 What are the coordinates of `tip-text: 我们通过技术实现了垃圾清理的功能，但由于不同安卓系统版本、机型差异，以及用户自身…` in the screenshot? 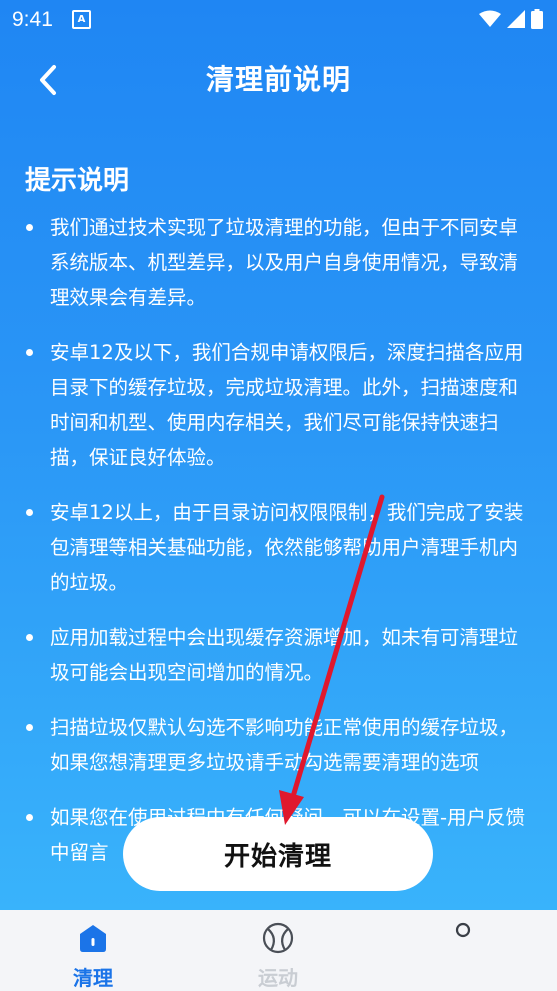 It's located at (284, 262).